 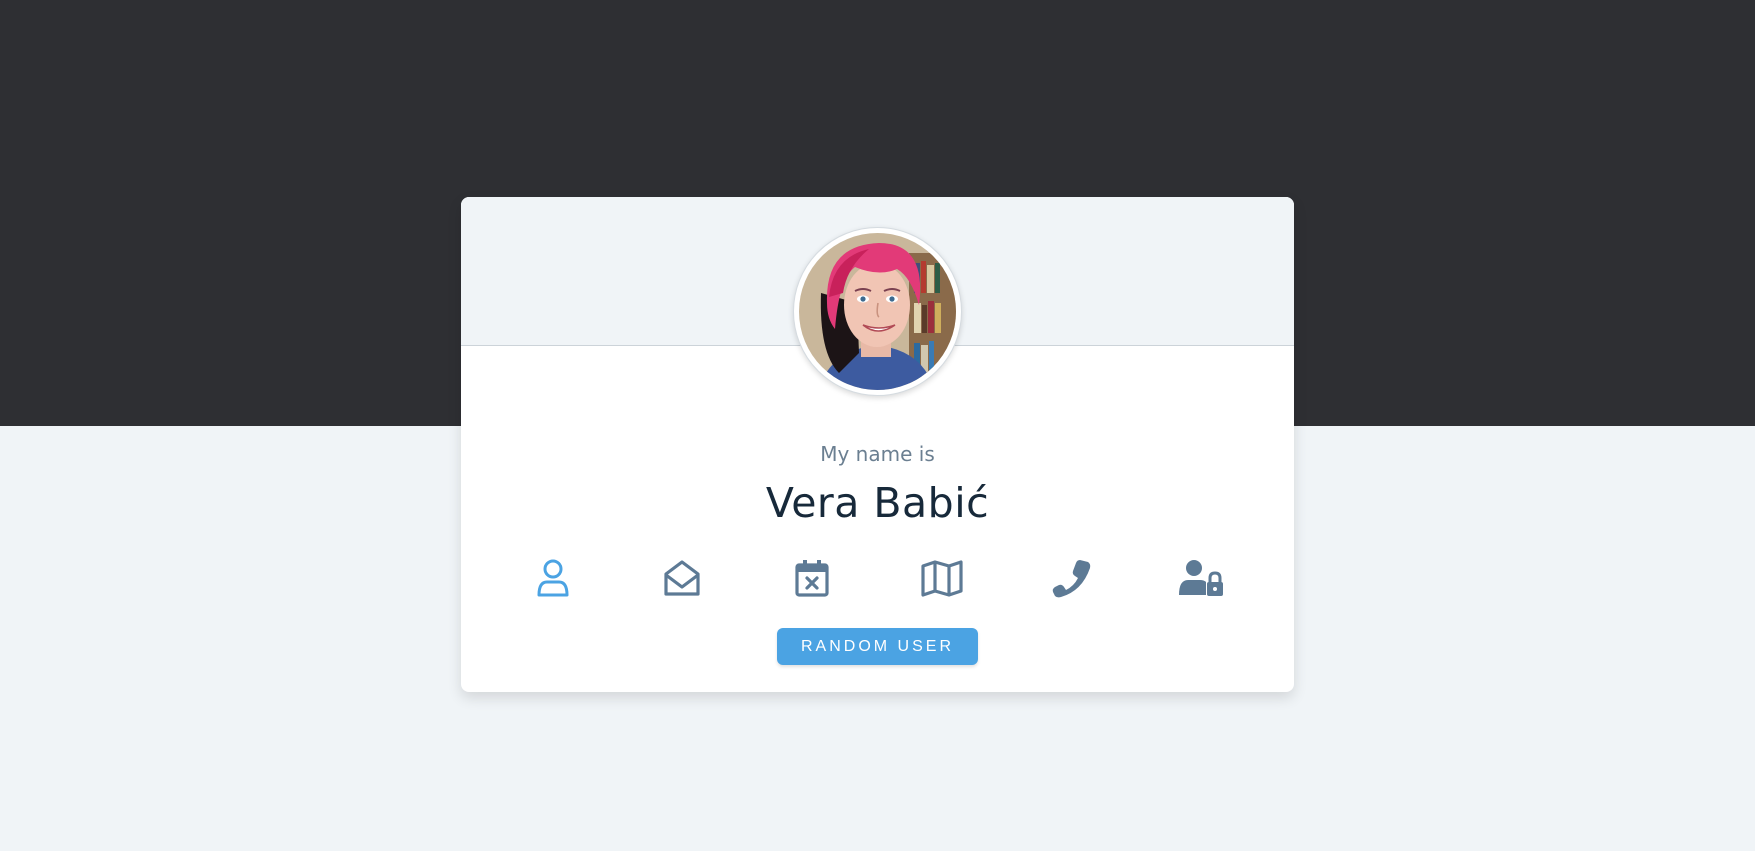 I want to click on user-lock-icon, so click(x=1202, y=578).